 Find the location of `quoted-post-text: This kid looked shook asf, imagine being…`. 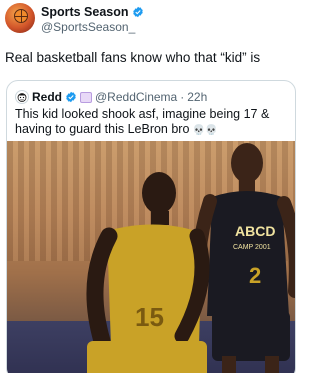

quoted-post-text: This kid looked shook asf, imagine being… is located at coordinates (151, 122).